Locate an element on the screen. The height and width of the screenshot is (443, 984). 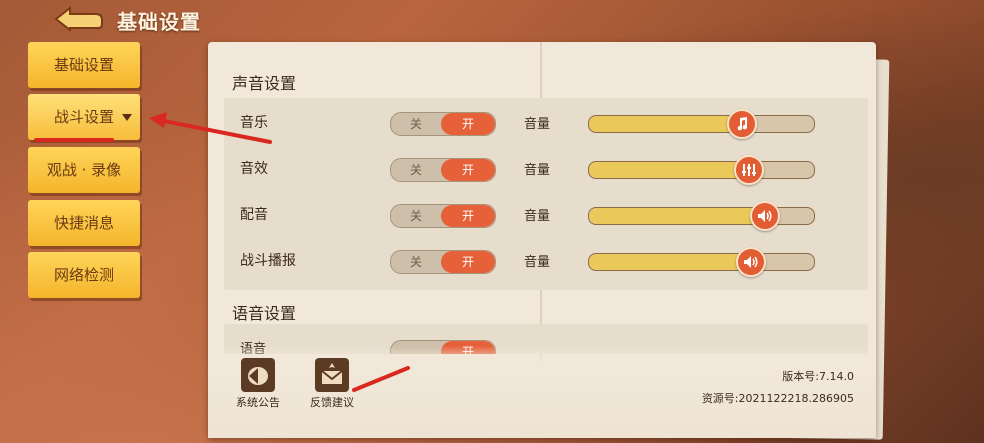
equalizer-icon is located at coordinates (748, 170).